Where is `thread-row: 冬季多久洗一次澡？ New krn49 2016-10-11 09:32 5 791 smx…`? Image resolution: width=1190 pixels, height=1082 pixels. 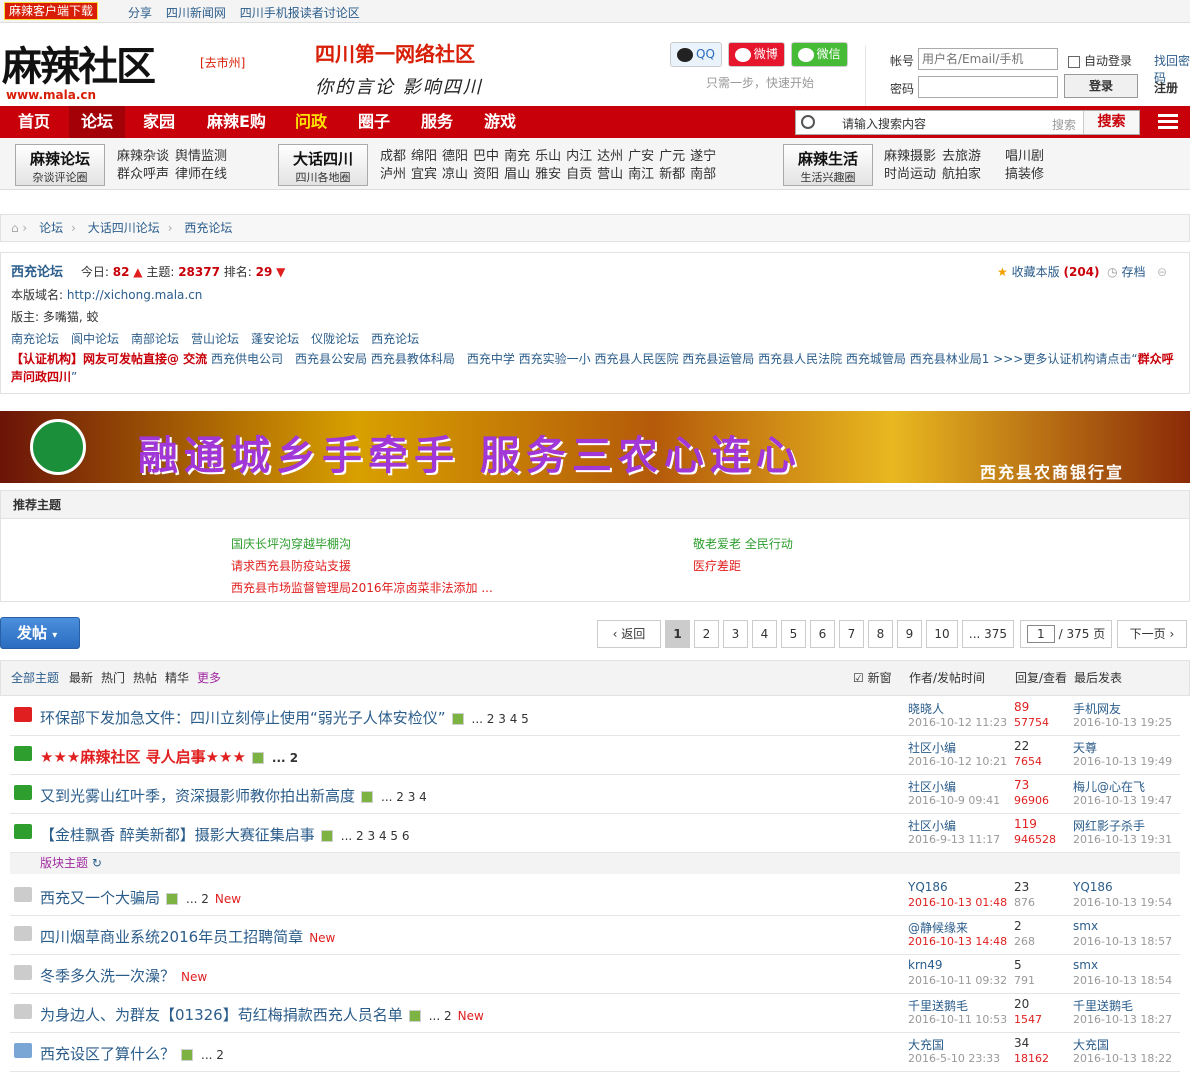
thread-row: 冬季多久洗一次澡？ New krn49 2016-10-11 09:32 5 791 smx… is located at coordinates (595, 974).